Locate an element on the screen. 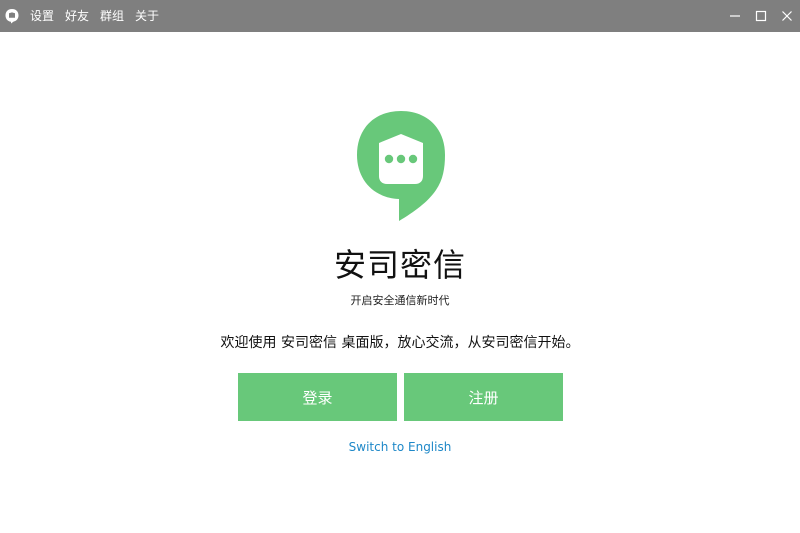  app-logo is located at coordinates (401, 166).